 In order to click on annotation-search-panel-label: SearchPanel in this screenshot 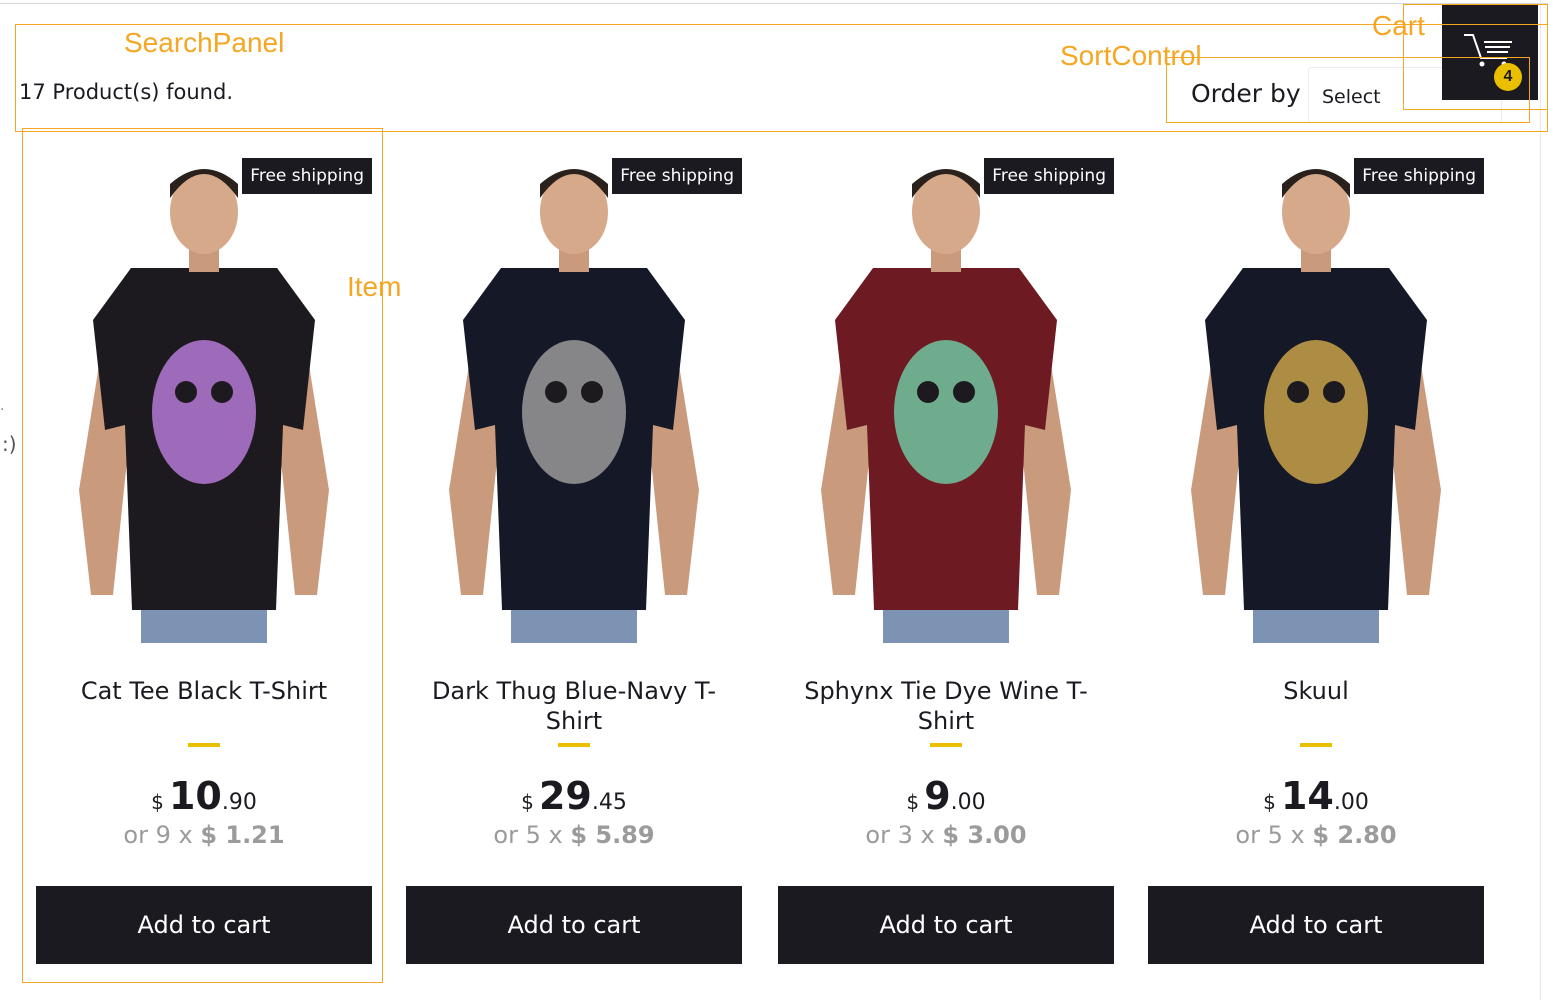, I will do `click(204, 42)`.